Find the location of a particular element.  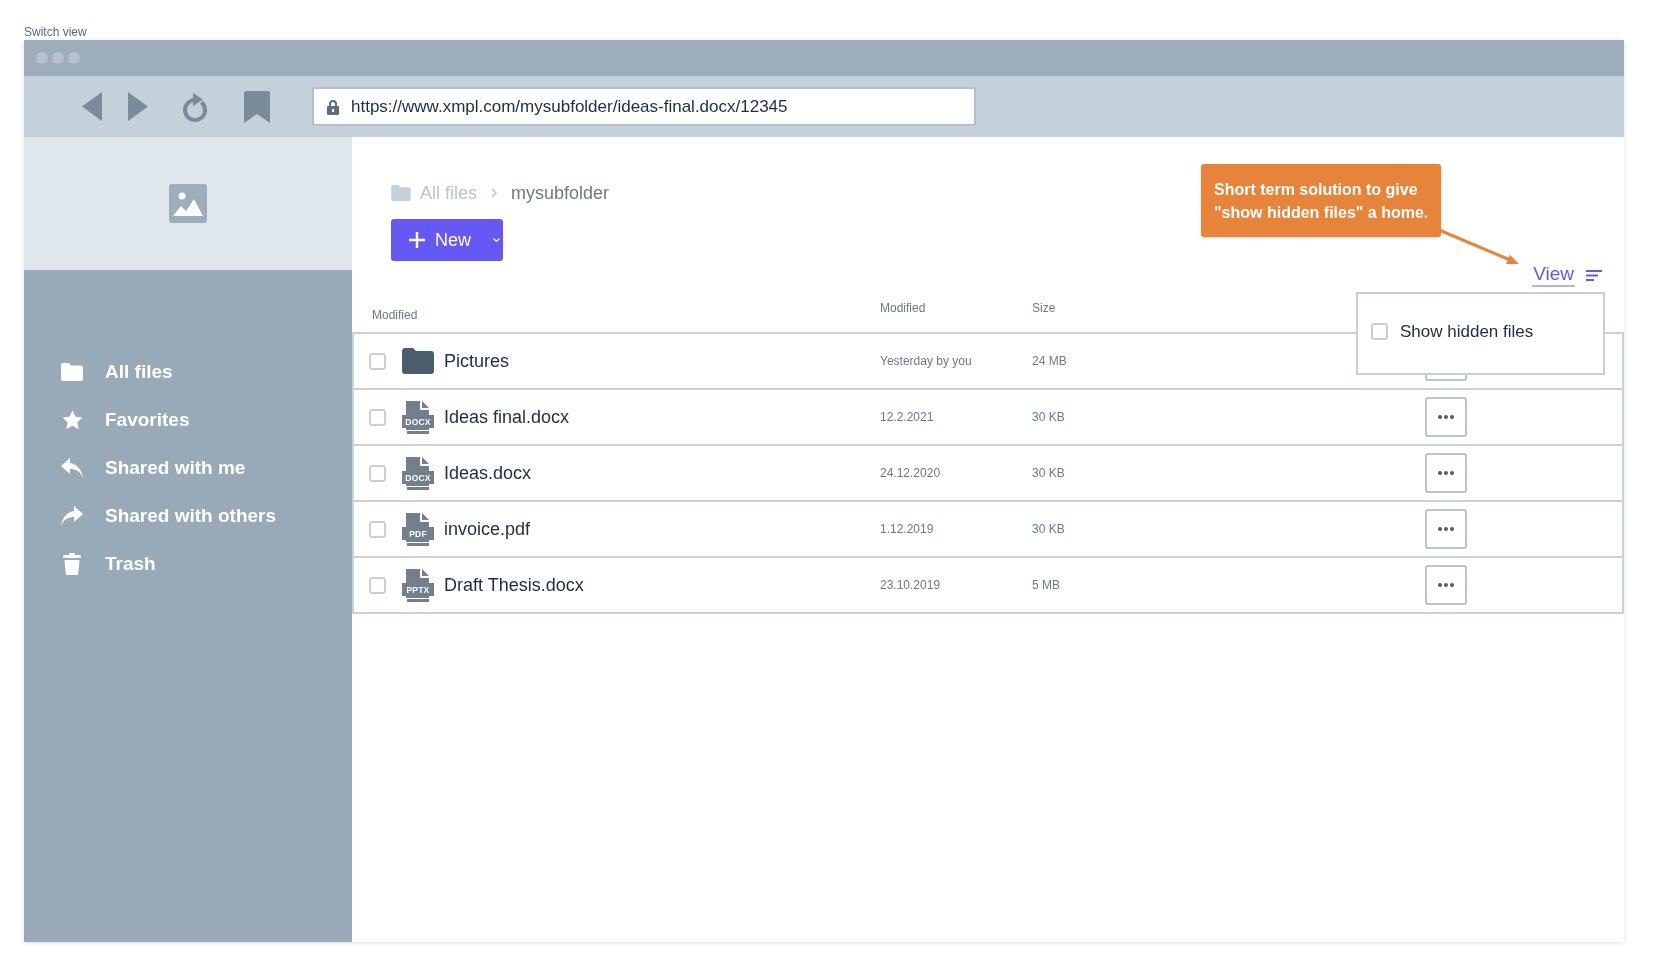

breadcrumb-link: mysubfolder is located at coordinates (560, 193).